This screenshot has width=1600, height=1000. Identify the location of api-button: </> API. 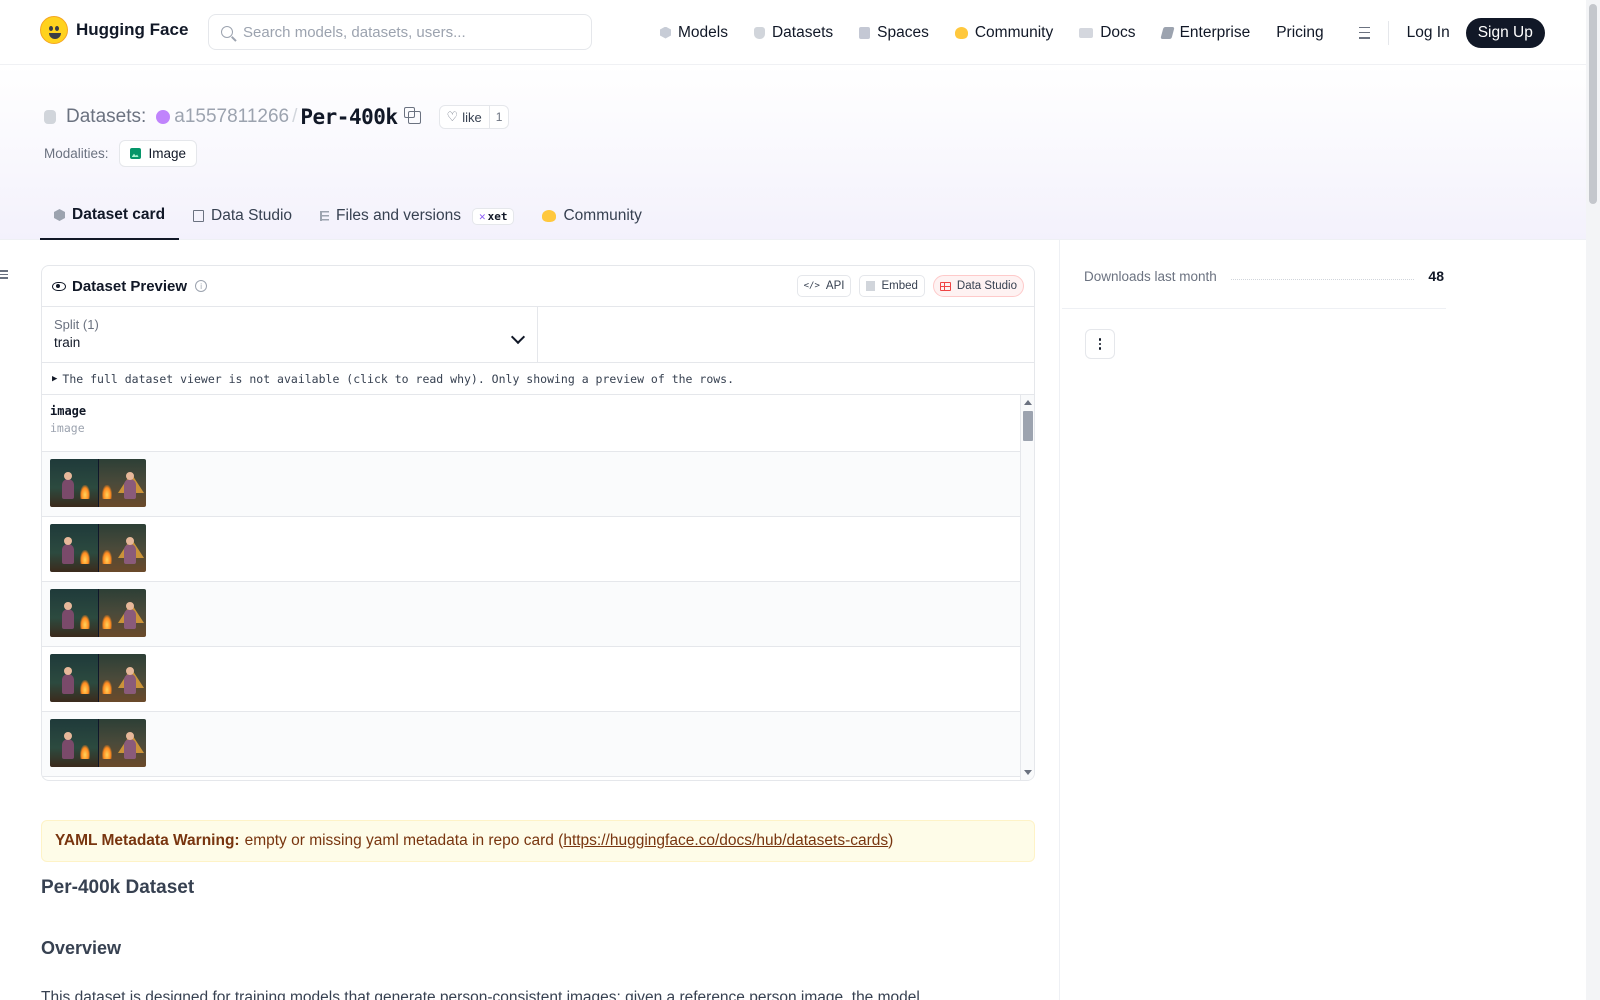
(824, 286).